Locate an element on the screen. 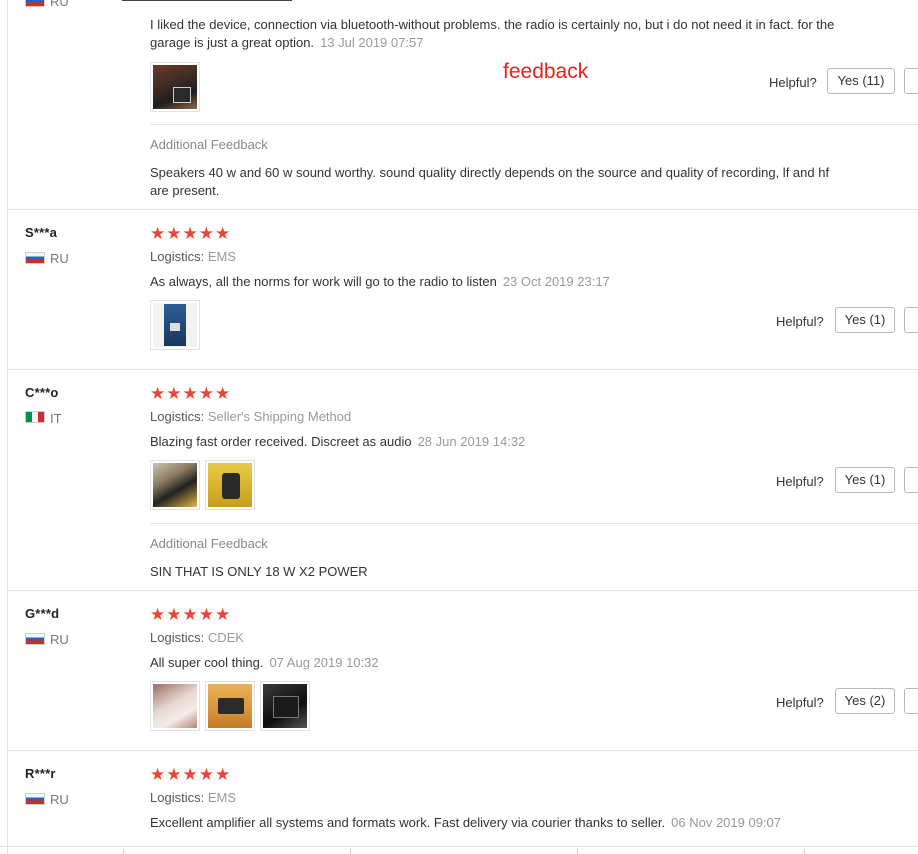 The width and height of the screenshot is (918, 854). logistics-line: Logistics: Seller's Shipping Method is located at coordinates (250, 416).